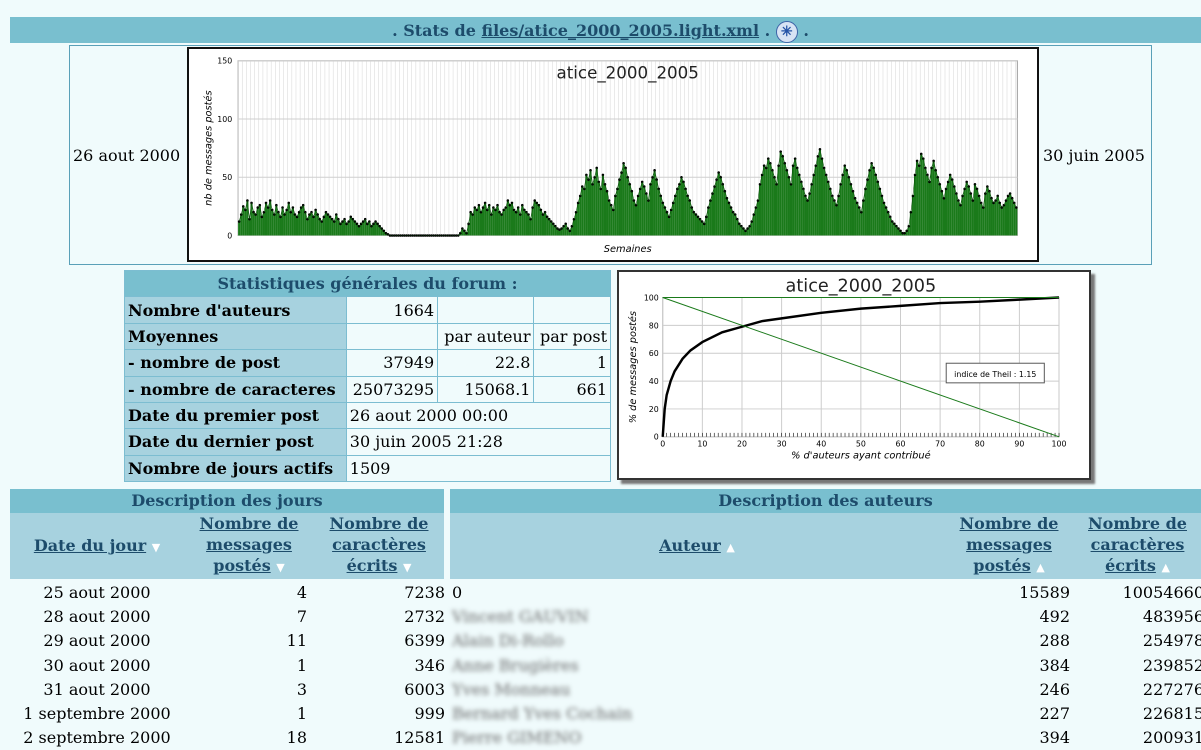 Image resolution: width=1201 pixels, height=750 pixels. I want to click on stats-value: 22.8, so click(486, 363).